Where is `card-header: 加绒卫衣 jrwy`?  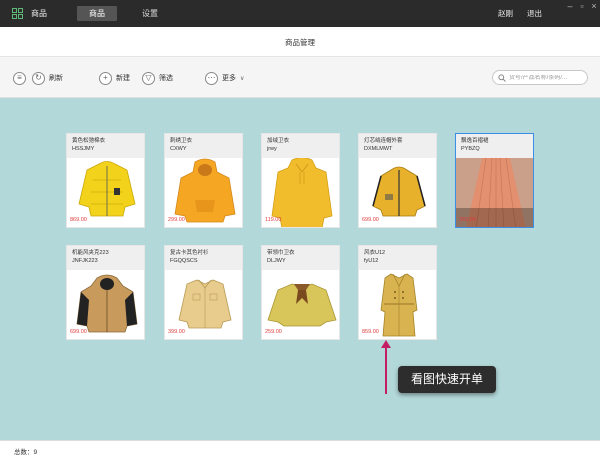
card-header: 加绒卫衣 jrwy is located at coordinates (300, 146).